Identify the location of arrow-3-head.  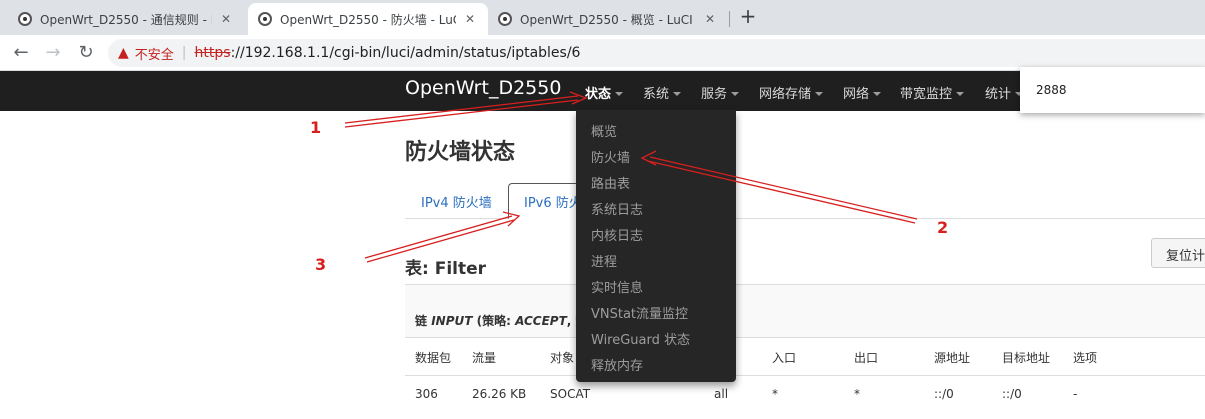
(511, 219).